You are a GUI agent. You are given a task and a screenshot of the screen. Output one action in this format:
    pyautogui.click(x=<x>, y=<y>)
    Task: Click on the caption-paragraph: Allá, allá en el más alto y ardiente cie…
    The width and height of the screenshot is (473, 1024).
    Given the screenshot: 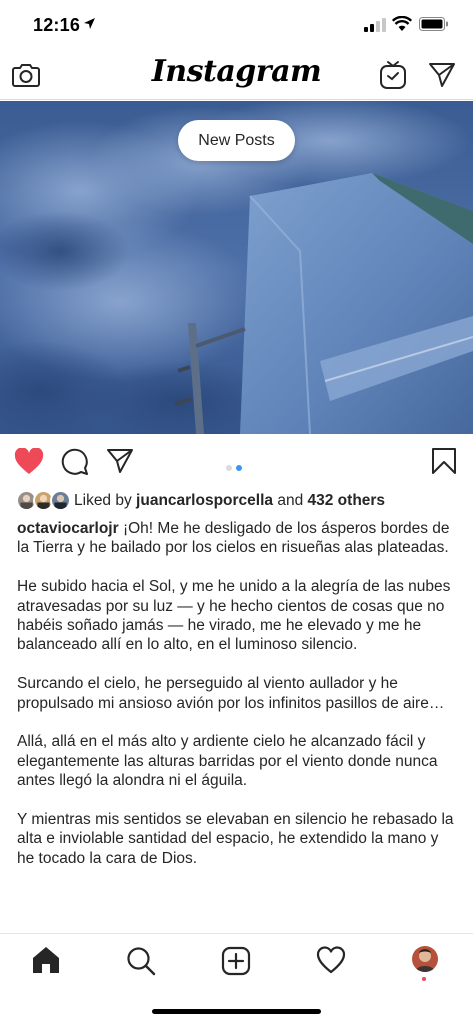 What is the action you would take?
    pyautogui.click(x=227, y=761)
    